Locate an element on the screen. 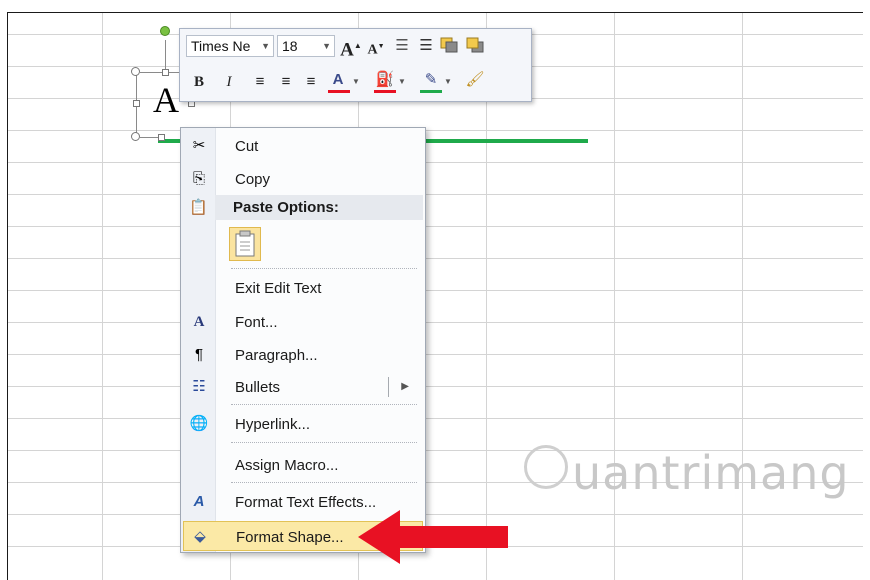 This screenshot has height=580, width=870. outline-color-swatch is located at coordinates (431, 91).